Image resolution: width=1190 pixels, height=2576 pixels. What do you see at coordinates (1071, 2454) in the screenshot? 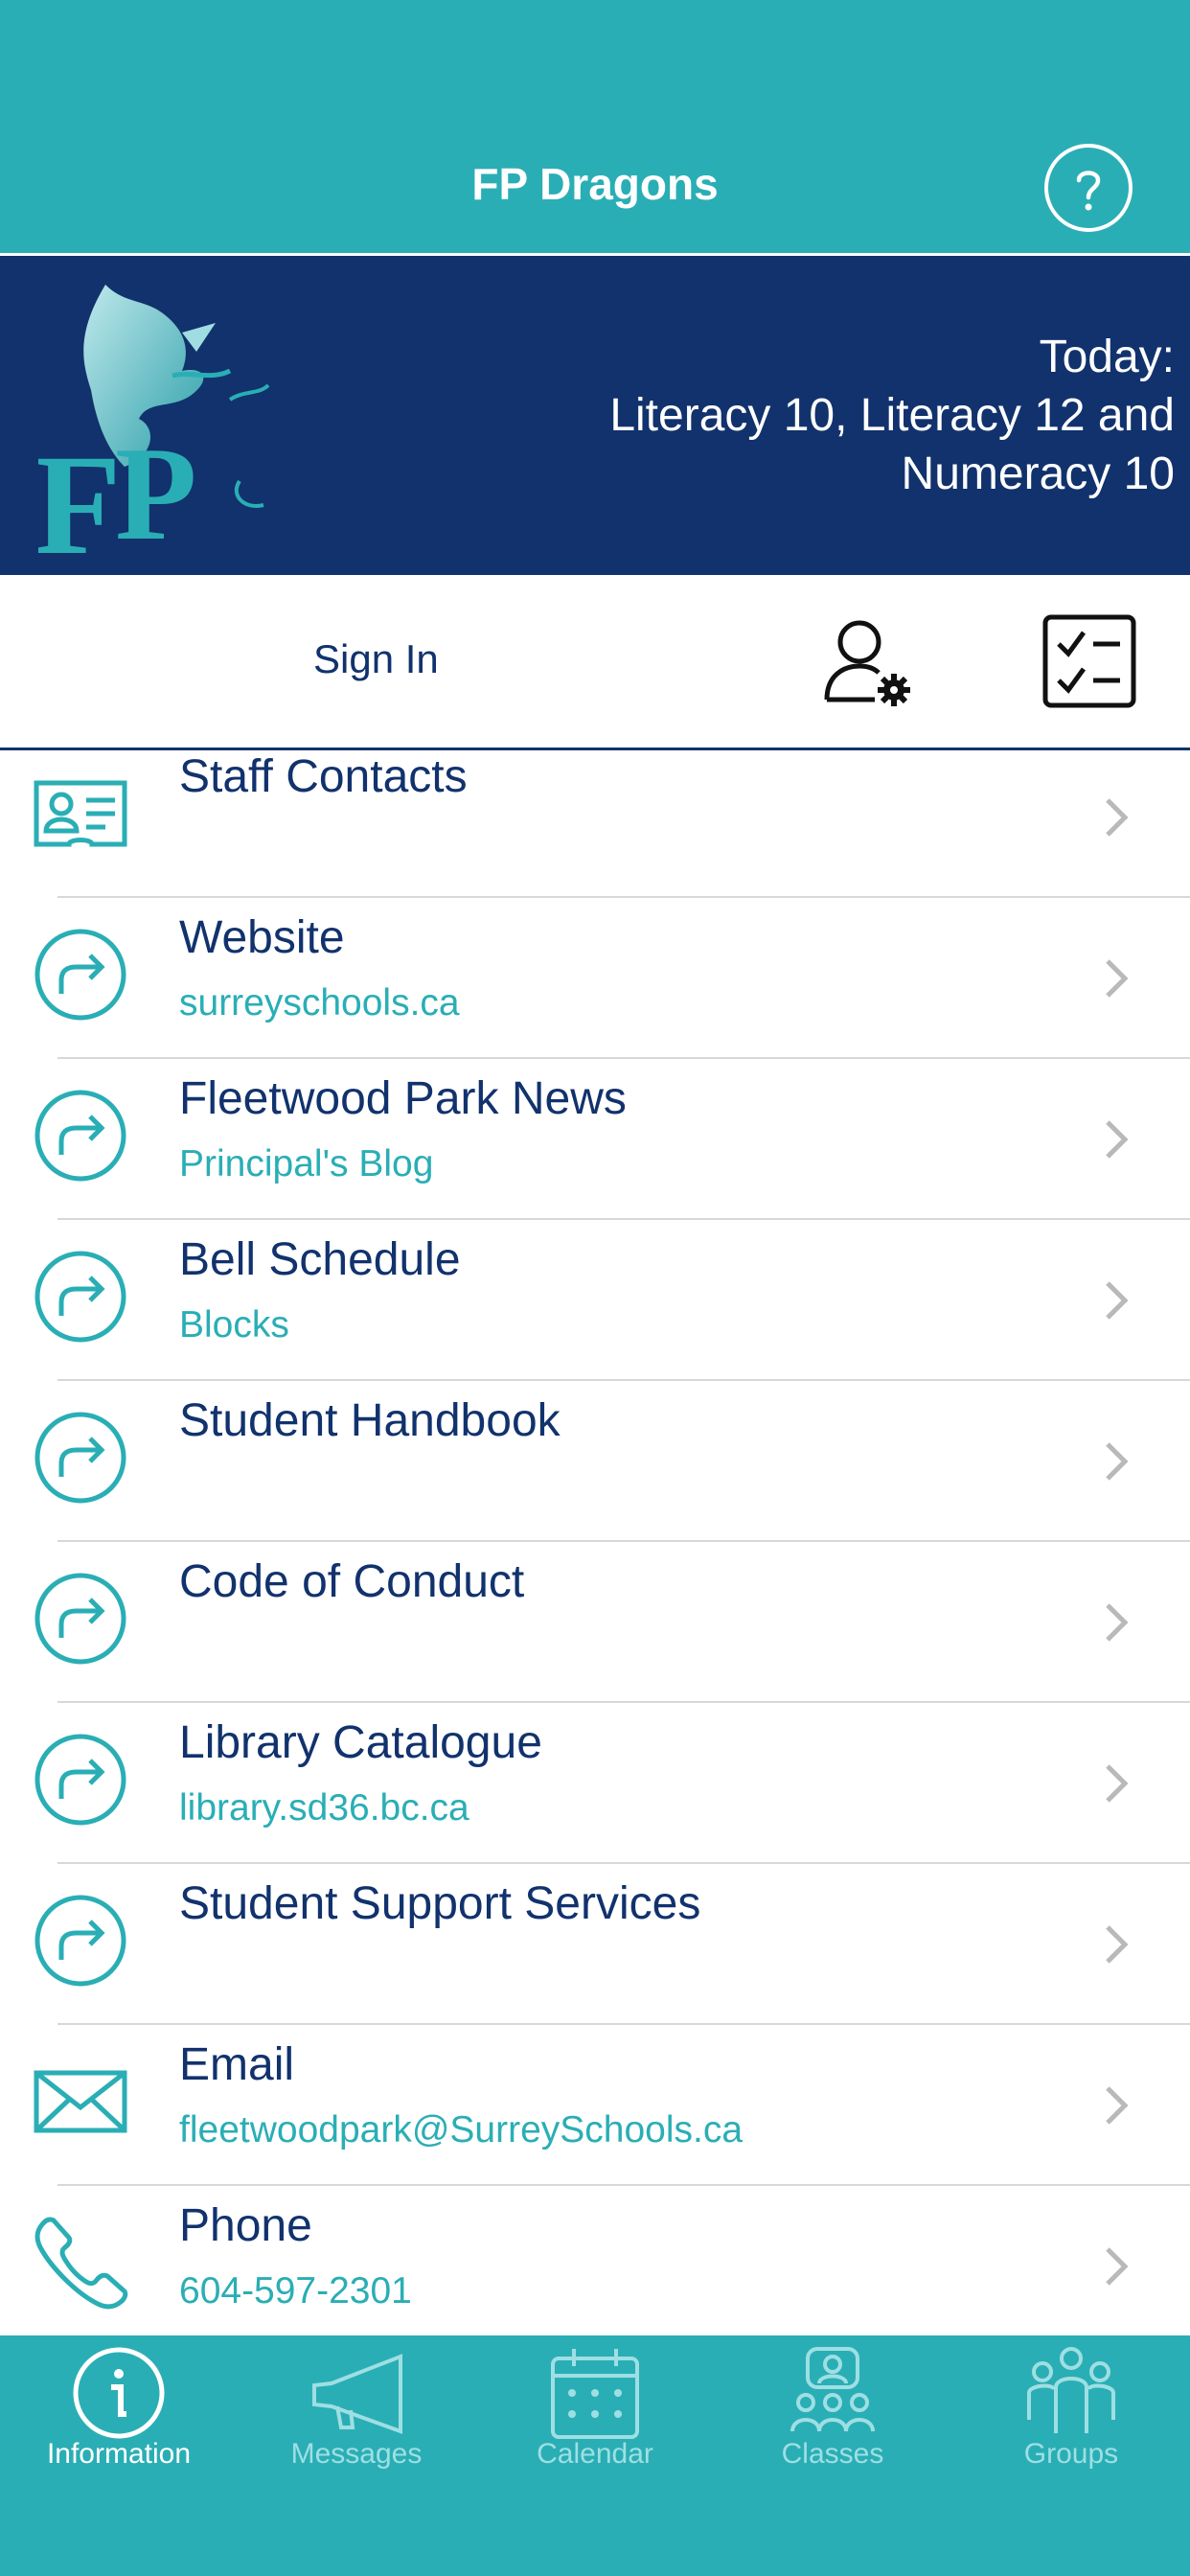
I see `tab-label: Groups` at bounding box center [1071, 2454].